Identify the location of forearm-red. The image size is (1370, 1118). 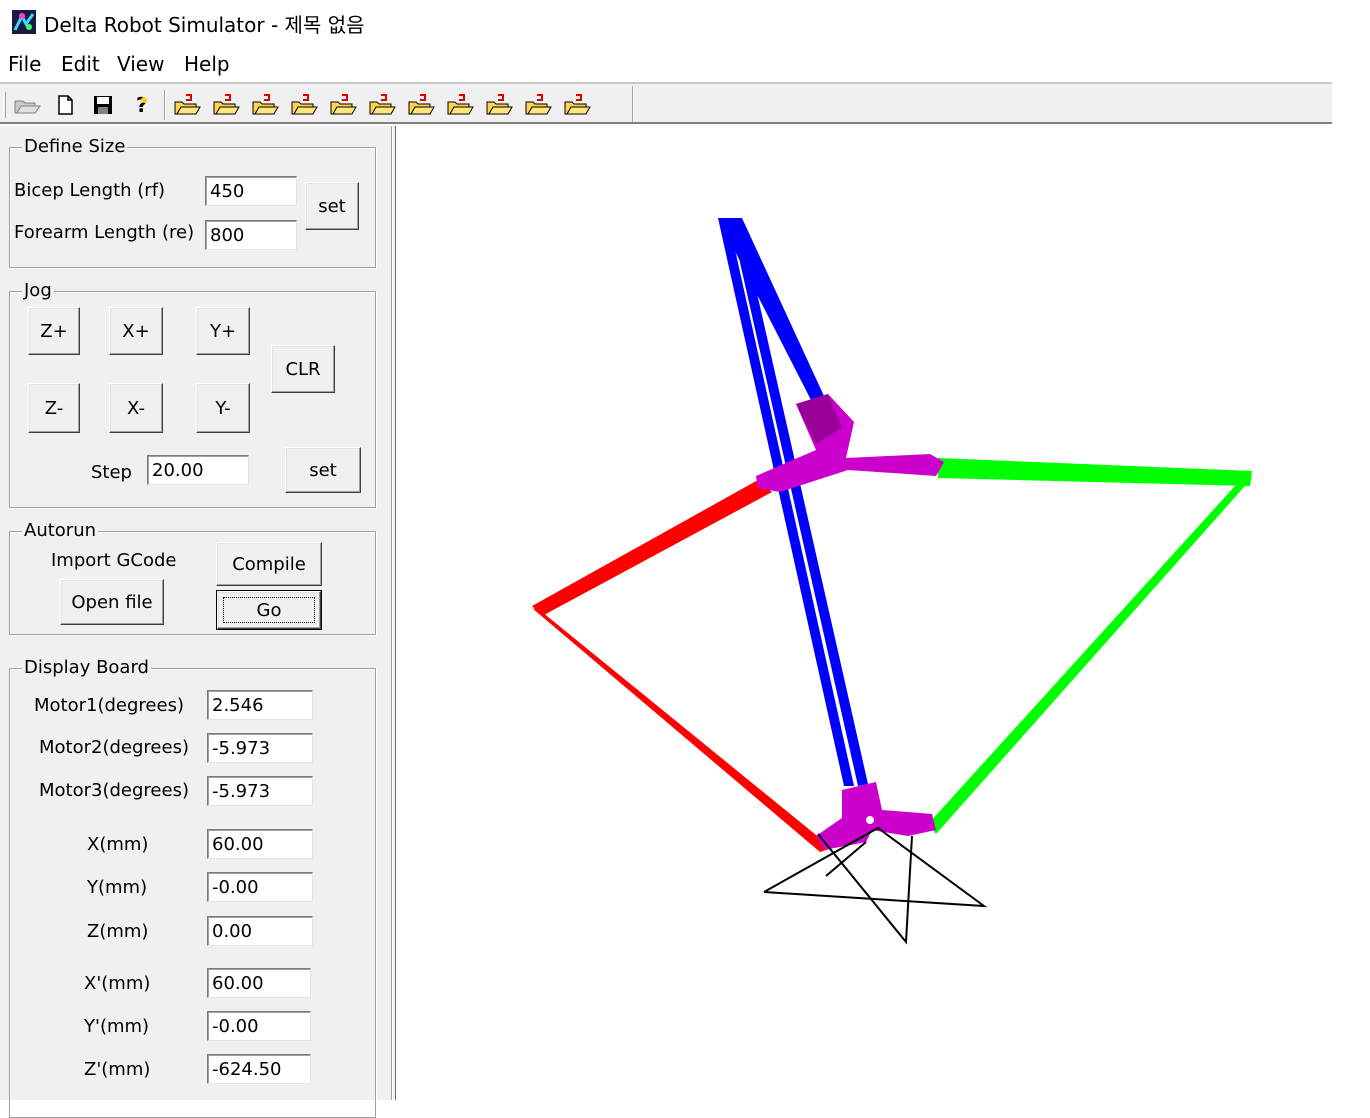
(682, 730).